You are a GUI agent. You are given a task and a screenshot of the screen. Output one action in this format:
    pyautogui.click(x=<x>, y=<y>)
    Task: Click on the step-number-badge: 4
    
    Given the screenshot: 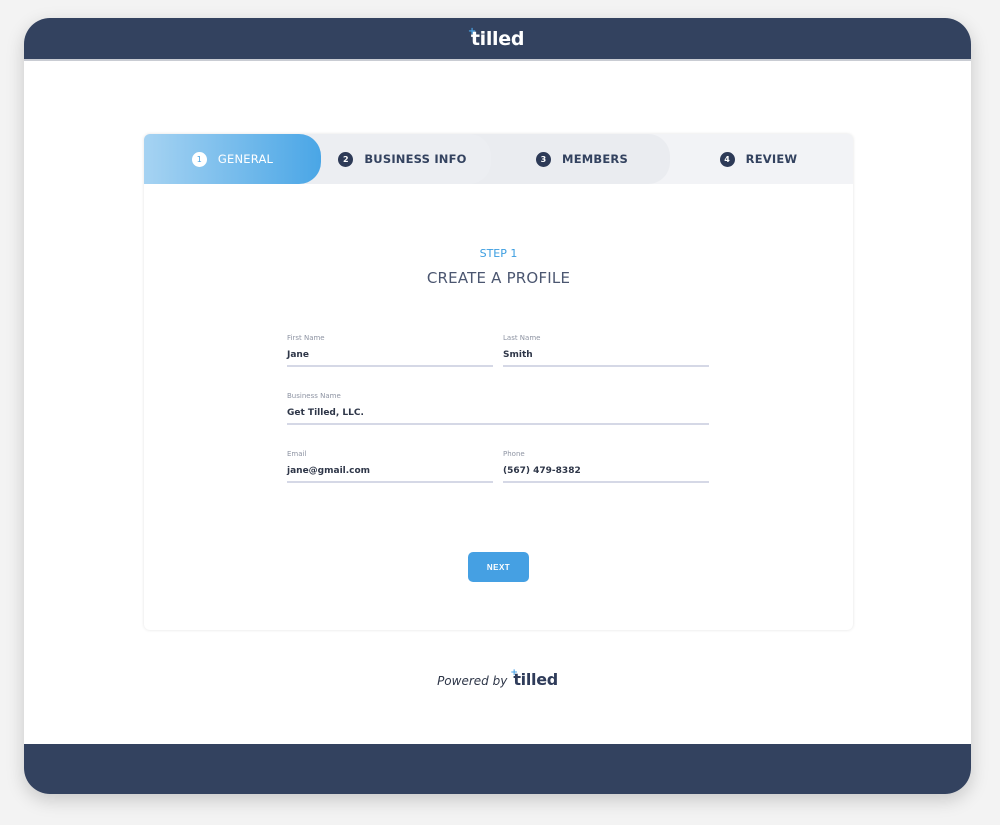 What is the action you would take?
    pyautogui.click(x=727, y=159)
    